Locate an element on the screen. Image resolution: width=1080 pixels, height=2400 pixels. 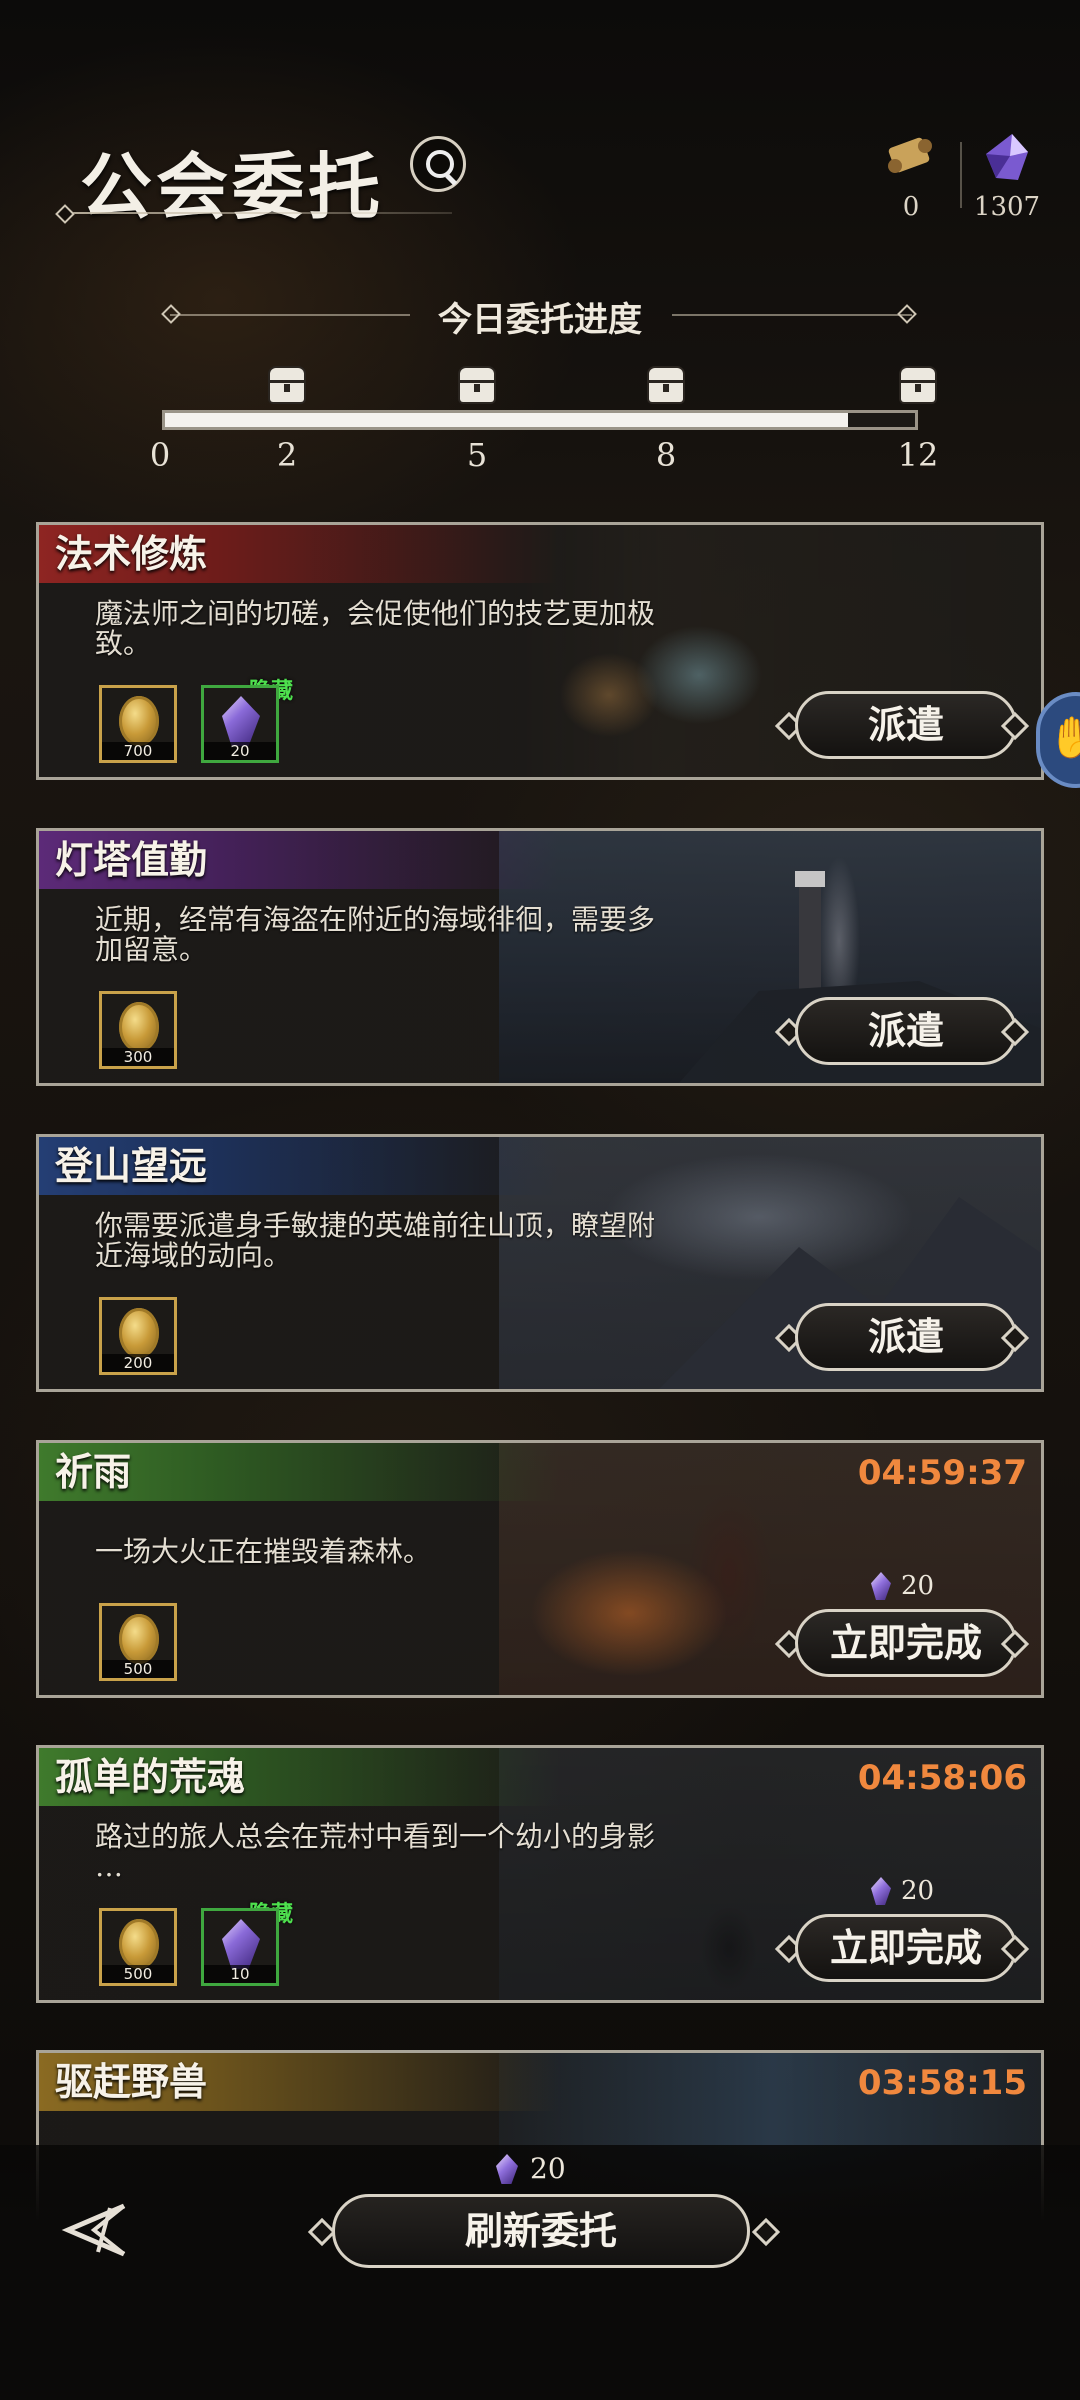
refresh-cost: 20 is located at coordinates (531, 2168).